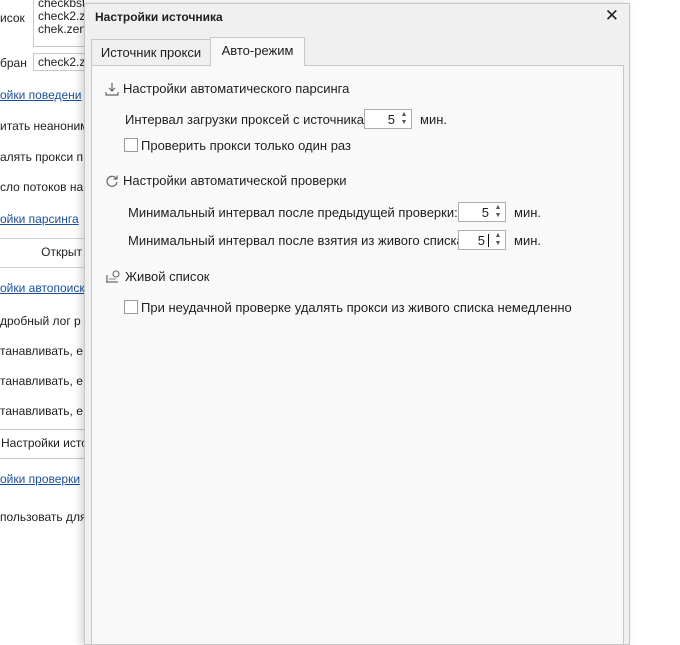 The image size is (680, 645). What do you see at coordinates (246, 119) in the screenshot?
I see `load-interval-label: Интервал загрузки проксей с источника:` at bounding box center [246, 119].